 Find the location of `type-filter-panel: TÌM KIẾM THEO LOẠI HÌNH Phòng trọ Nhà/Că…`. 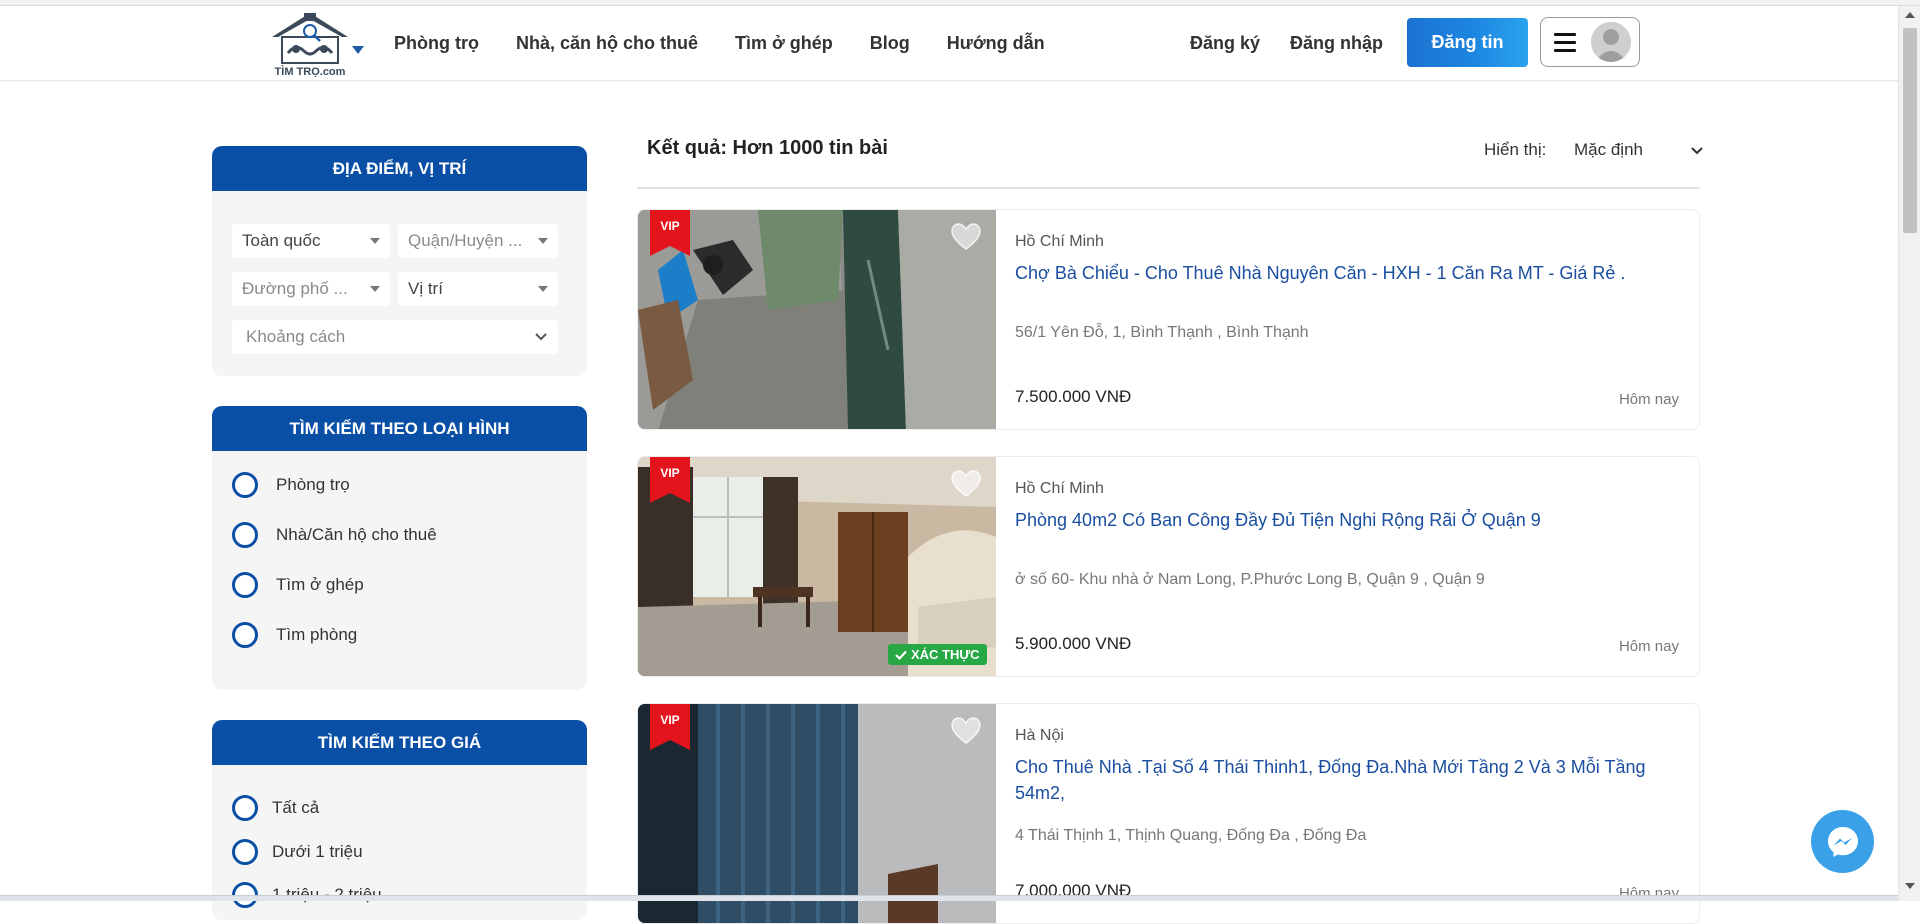

type-filter-panel: TÌM KIẾM THEO LOẠI HÌNH Phòng trọ Nhà/Că… is located at coordinates (399, 548).